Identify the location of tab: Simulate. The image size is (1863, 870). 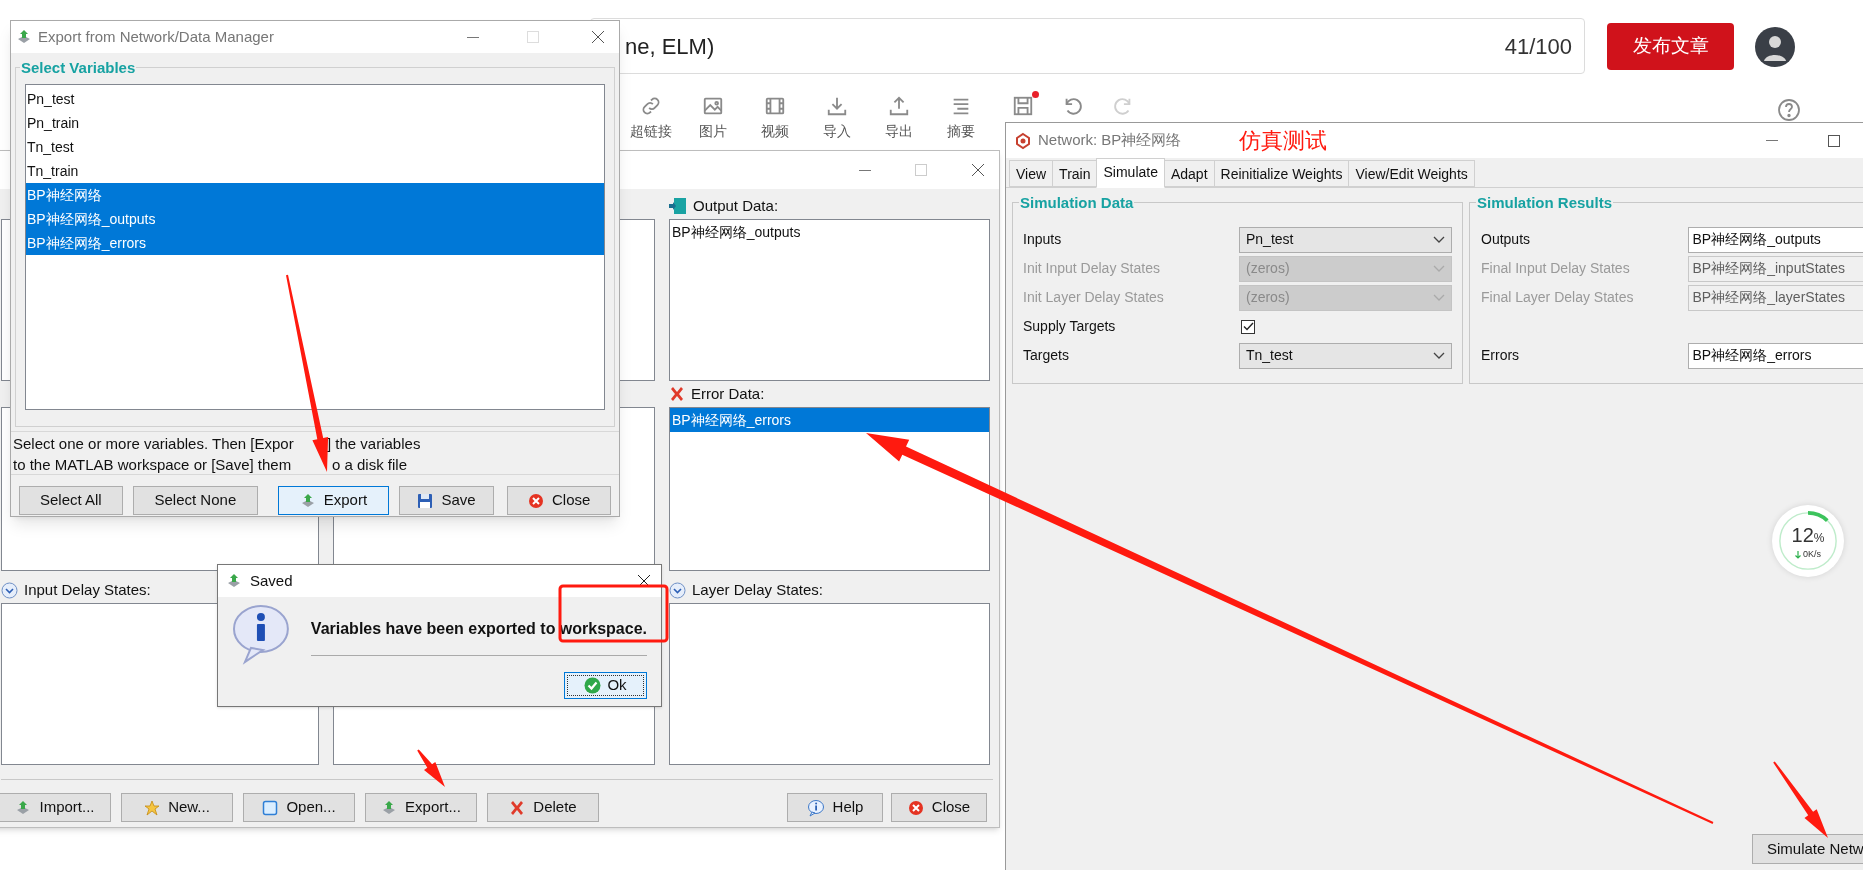
(1130, 173).